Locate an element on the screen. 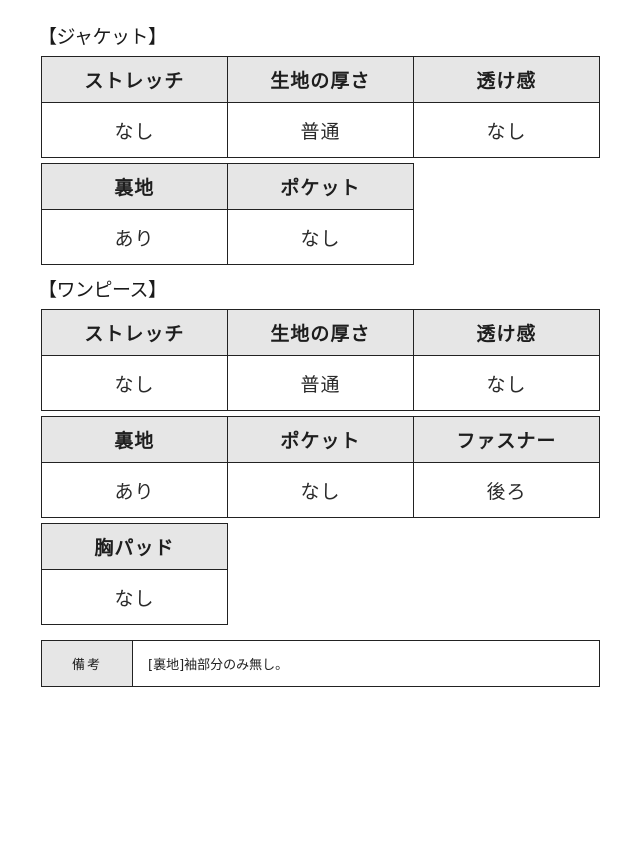 The image size is (640, 854). header-cell-bust-pad: 胸パッド is located at coordinates (134, 546).